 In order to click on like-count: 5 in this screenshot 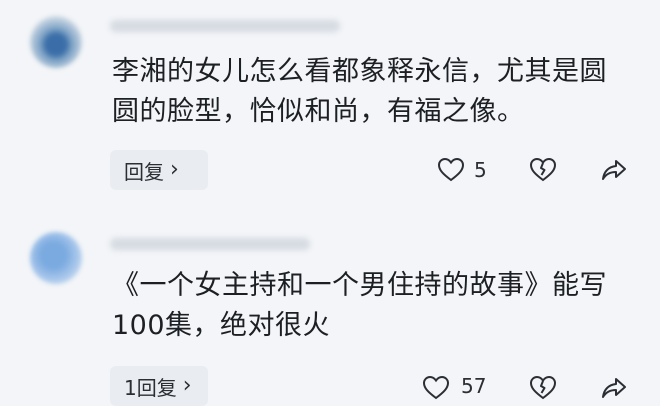, I will do `click(480, 170)`.